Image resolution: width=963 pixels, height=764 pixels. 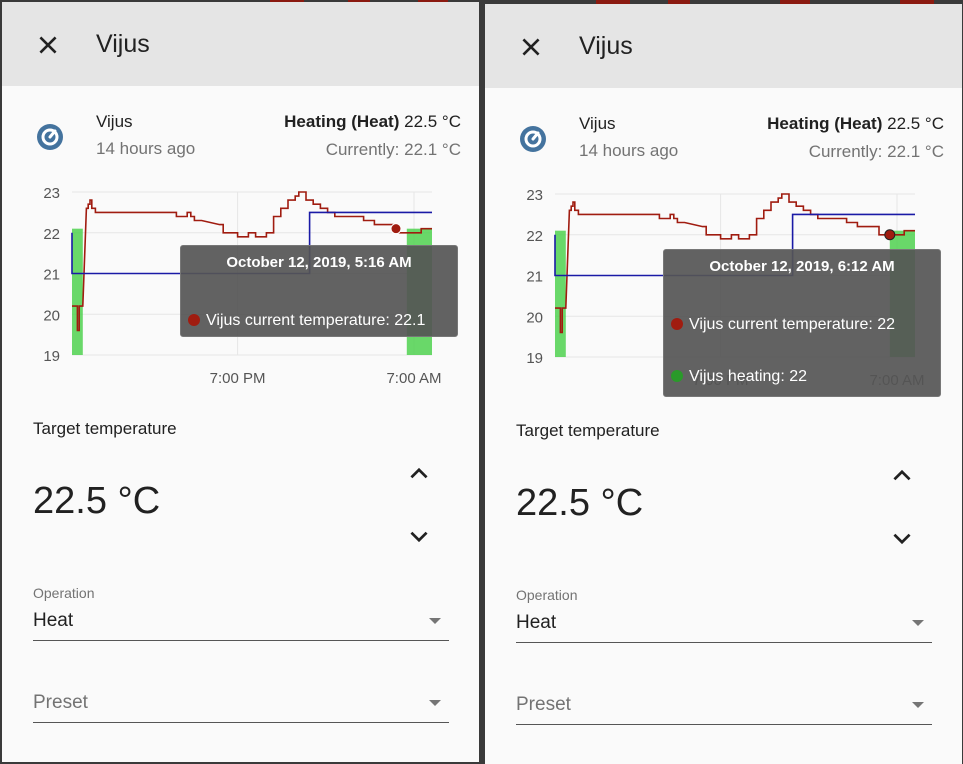 What do you see at coordinates (792, 324) in the screenshot?
I see `tooltip-current-label: Vijus current temperature: 22` at bounding box center [792, 324].